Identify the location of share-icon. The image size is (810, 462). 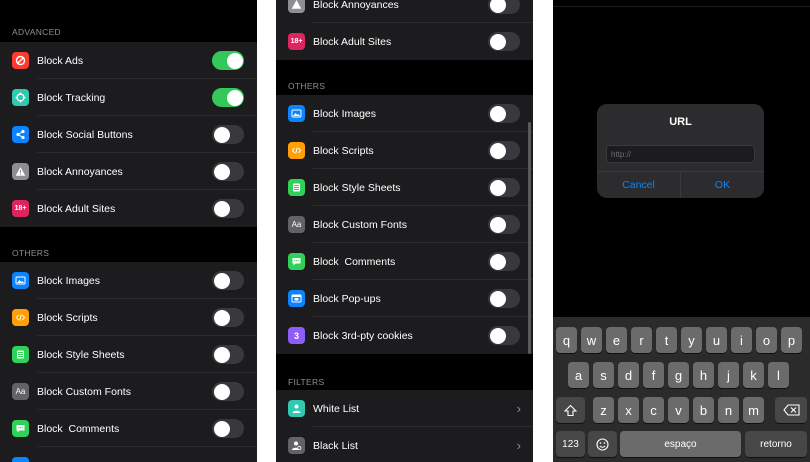
(20, 134).